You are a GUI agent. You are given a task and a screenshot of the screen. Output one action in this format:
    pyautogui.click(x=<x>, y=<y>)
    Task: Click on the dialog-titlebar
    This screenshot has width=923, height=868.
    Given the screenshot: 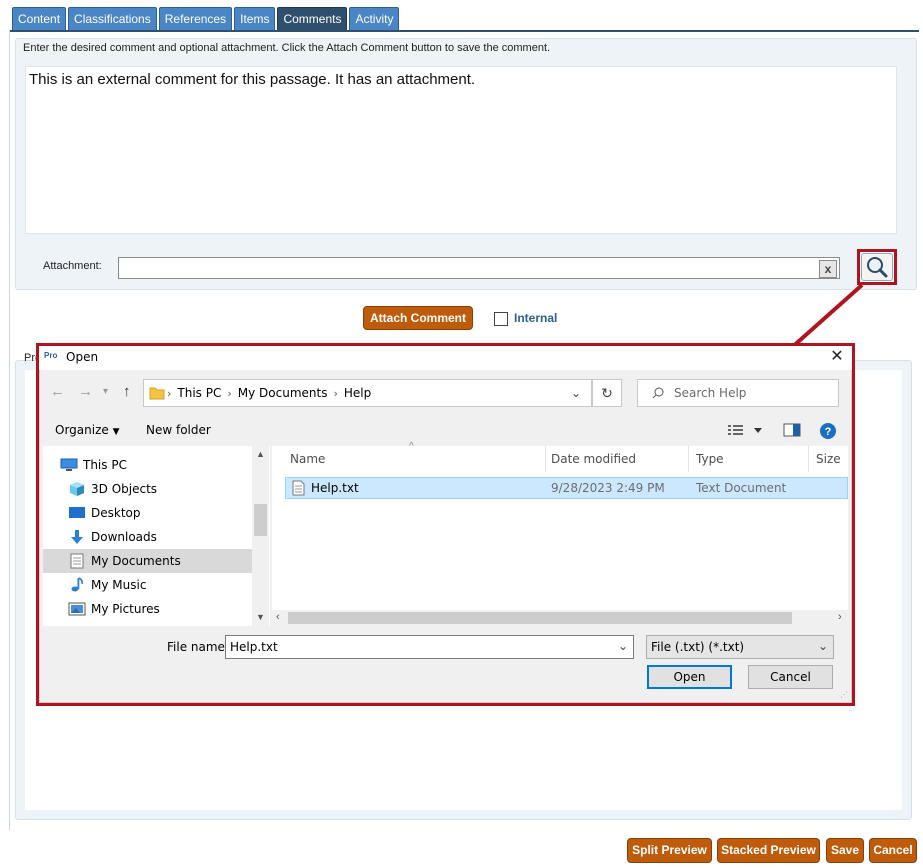 What is the action you would take?
    pyautogui.click(x=445, y=358)
    